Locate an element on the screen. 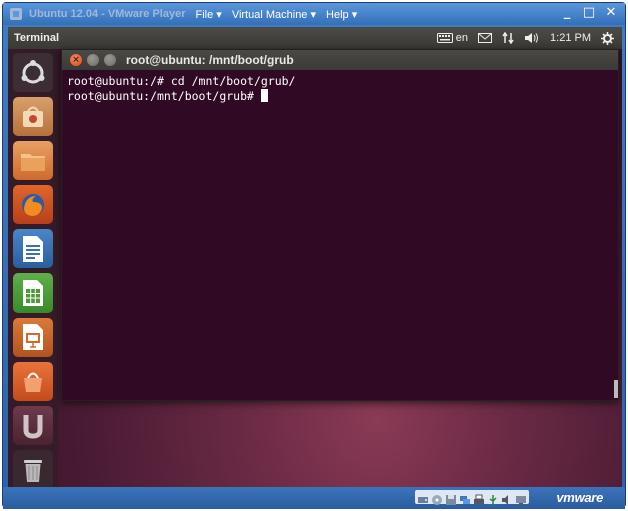 The height and width of the screenshot is (511, 628). keyboard-indicator: en is located at coordinates (452, 38).